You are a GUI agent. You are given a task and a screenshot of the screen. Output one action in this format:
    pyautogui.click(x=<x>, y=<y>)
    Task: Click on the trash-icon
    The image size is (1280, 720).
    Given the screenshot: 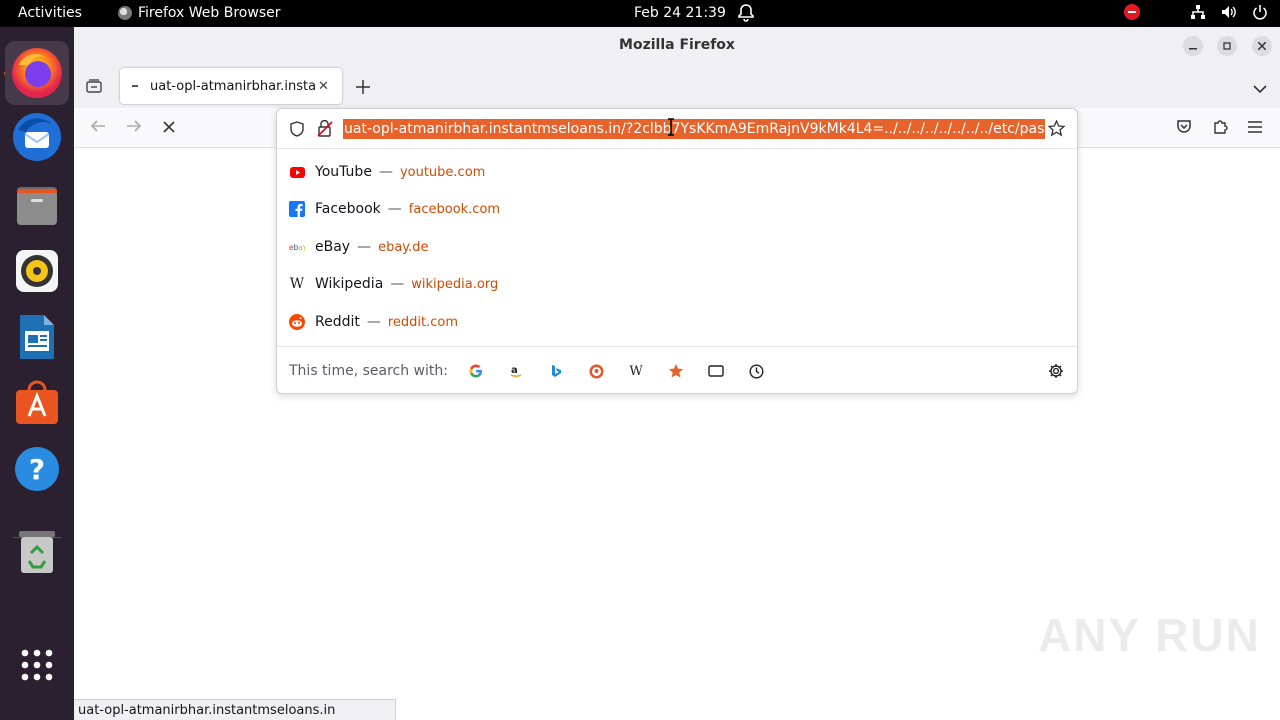 What is the action you would take?
    pyautogui.click(x=37, y=552)
    